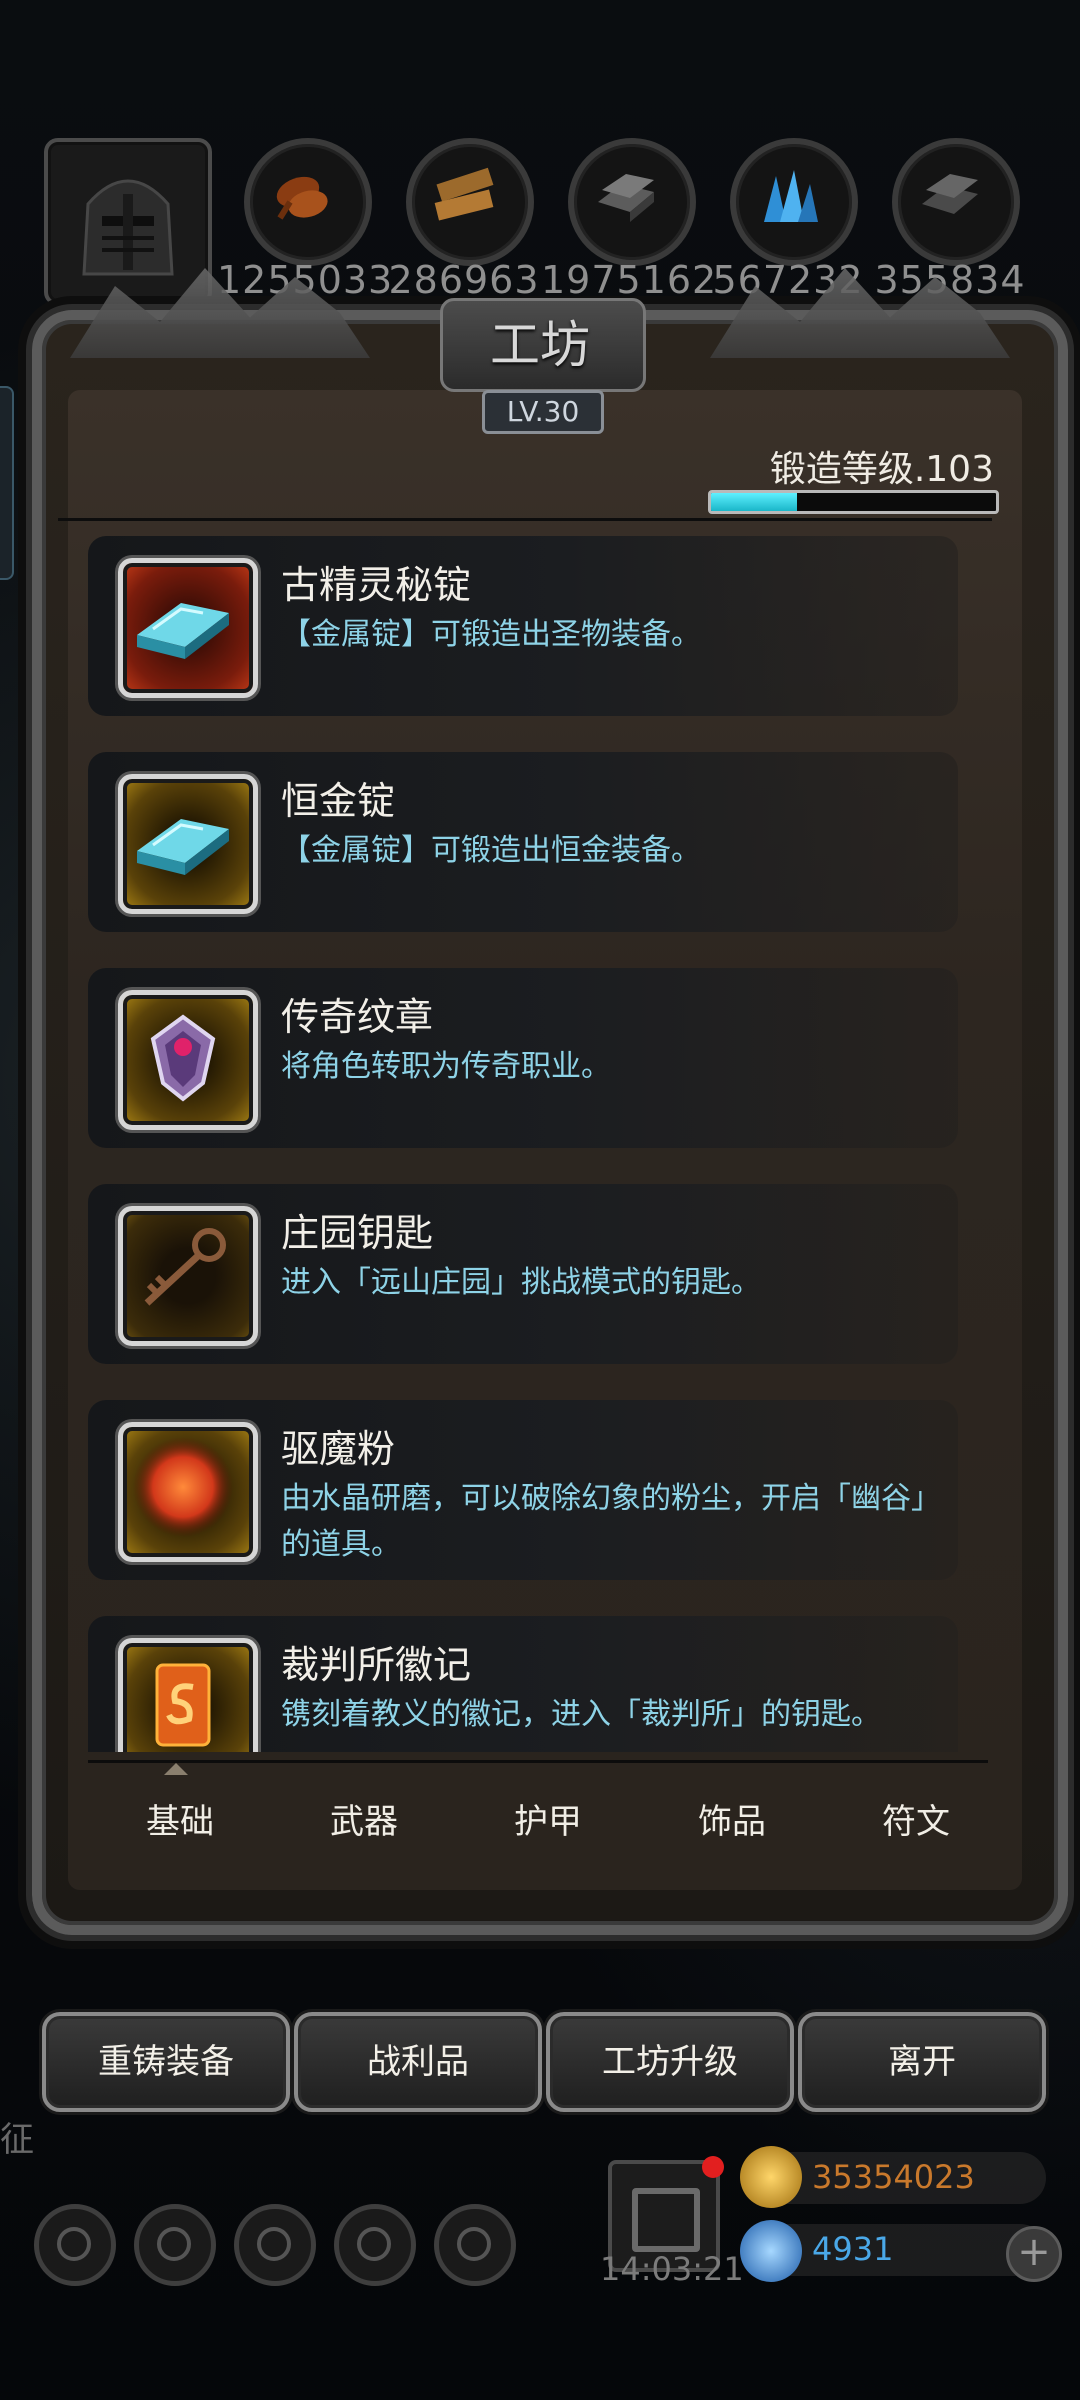  I want to click on item-name: 传奇纹章, so click(357, 1017).